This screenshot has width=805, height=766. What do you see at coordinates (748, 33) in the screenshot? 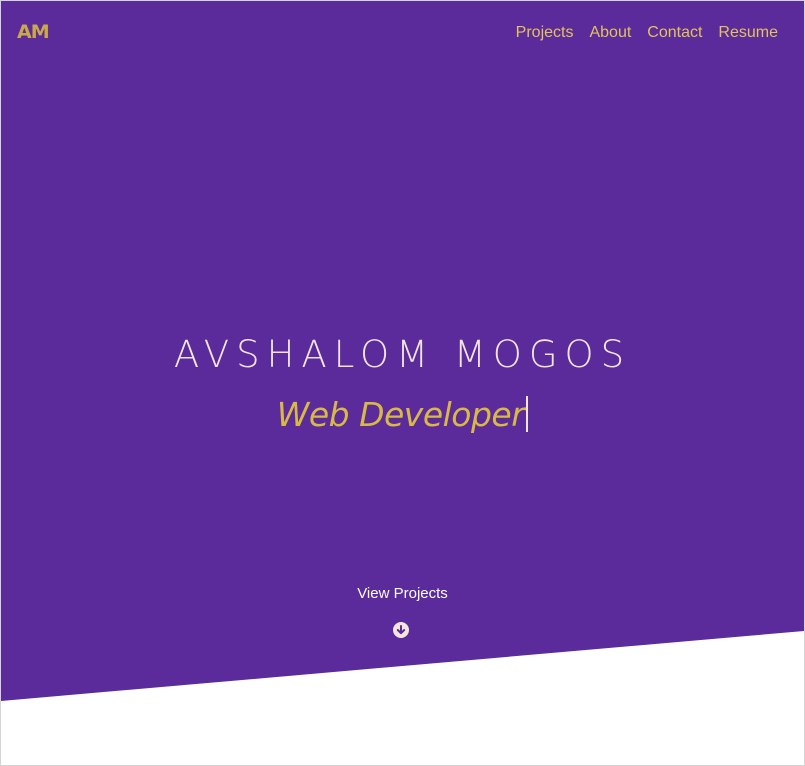
I see `nav-link-resume: Resume` at bounding box center [748, 33].